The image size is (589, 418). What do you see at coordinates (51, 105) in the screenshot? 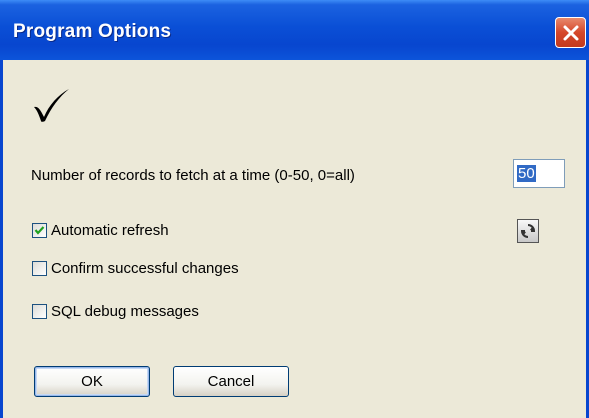
I see `checkmark-icon` at bounding box center [51, 105].